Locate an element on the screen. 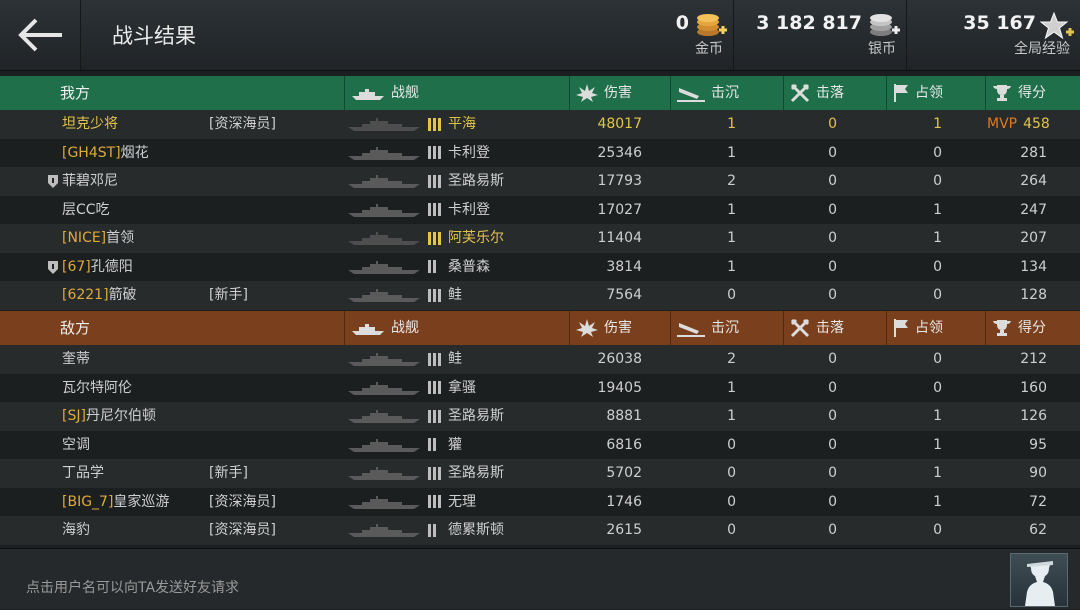 The image size is (1080, 610). score-number: 95 is located at coordinates (1038, 444).